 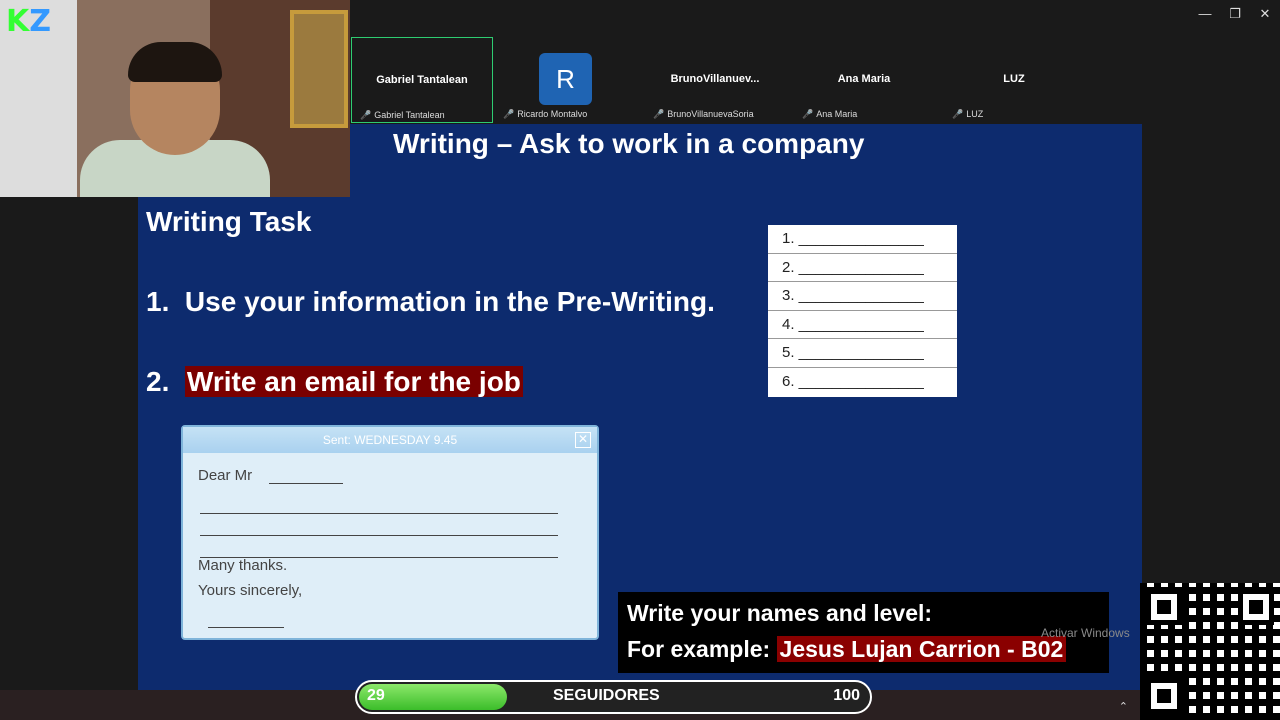 I want to click on email-closing: Yours sincerely,, so click(x=250, y=590).